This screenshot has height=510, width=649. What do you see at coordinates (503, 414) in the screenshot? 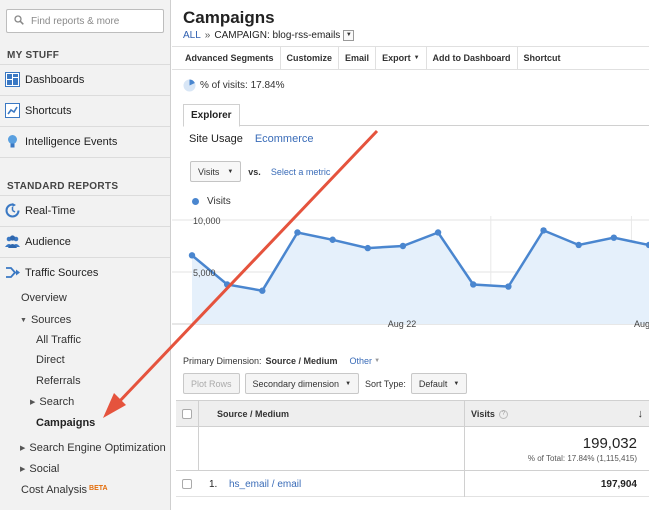
I see `help-icon: ?` at bounding box center [503, 414].